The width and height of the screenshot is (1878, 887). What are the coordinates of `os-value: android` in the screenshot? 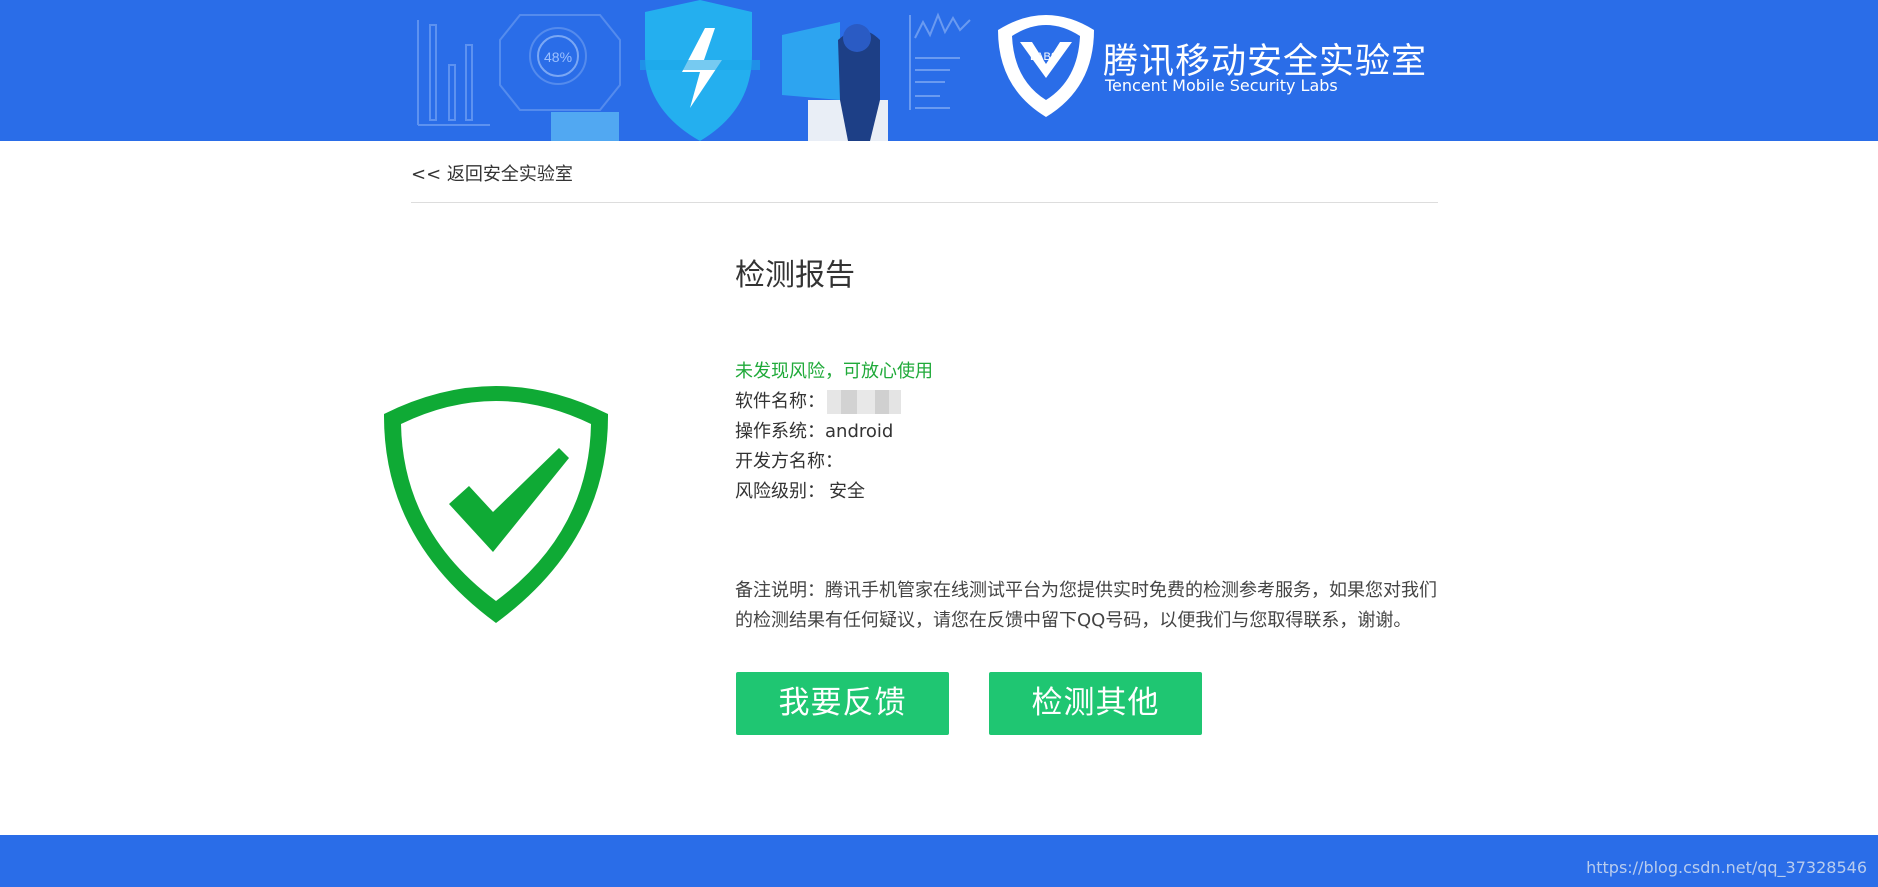 It's located at (859, 431).